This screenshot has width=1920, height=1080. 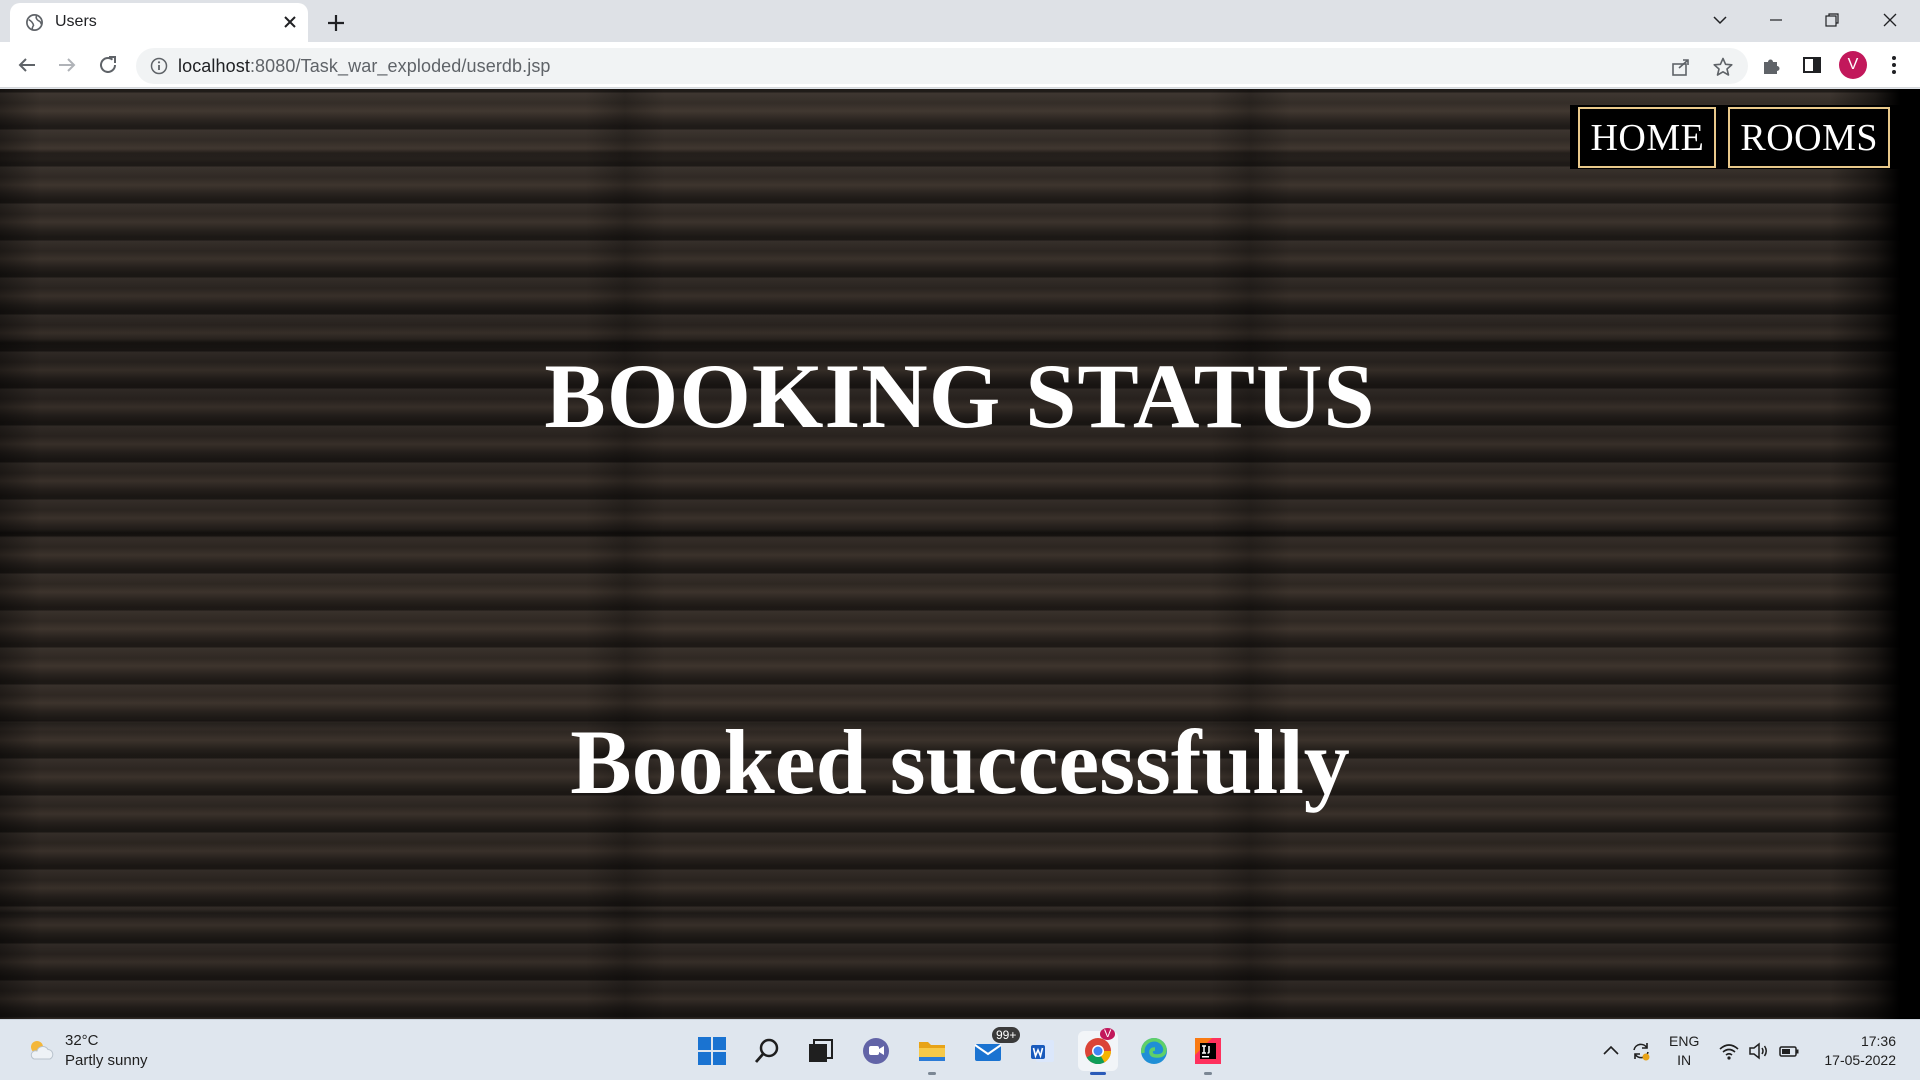 I want to click on chrome-button: V, so click(x=1098, y=1051).